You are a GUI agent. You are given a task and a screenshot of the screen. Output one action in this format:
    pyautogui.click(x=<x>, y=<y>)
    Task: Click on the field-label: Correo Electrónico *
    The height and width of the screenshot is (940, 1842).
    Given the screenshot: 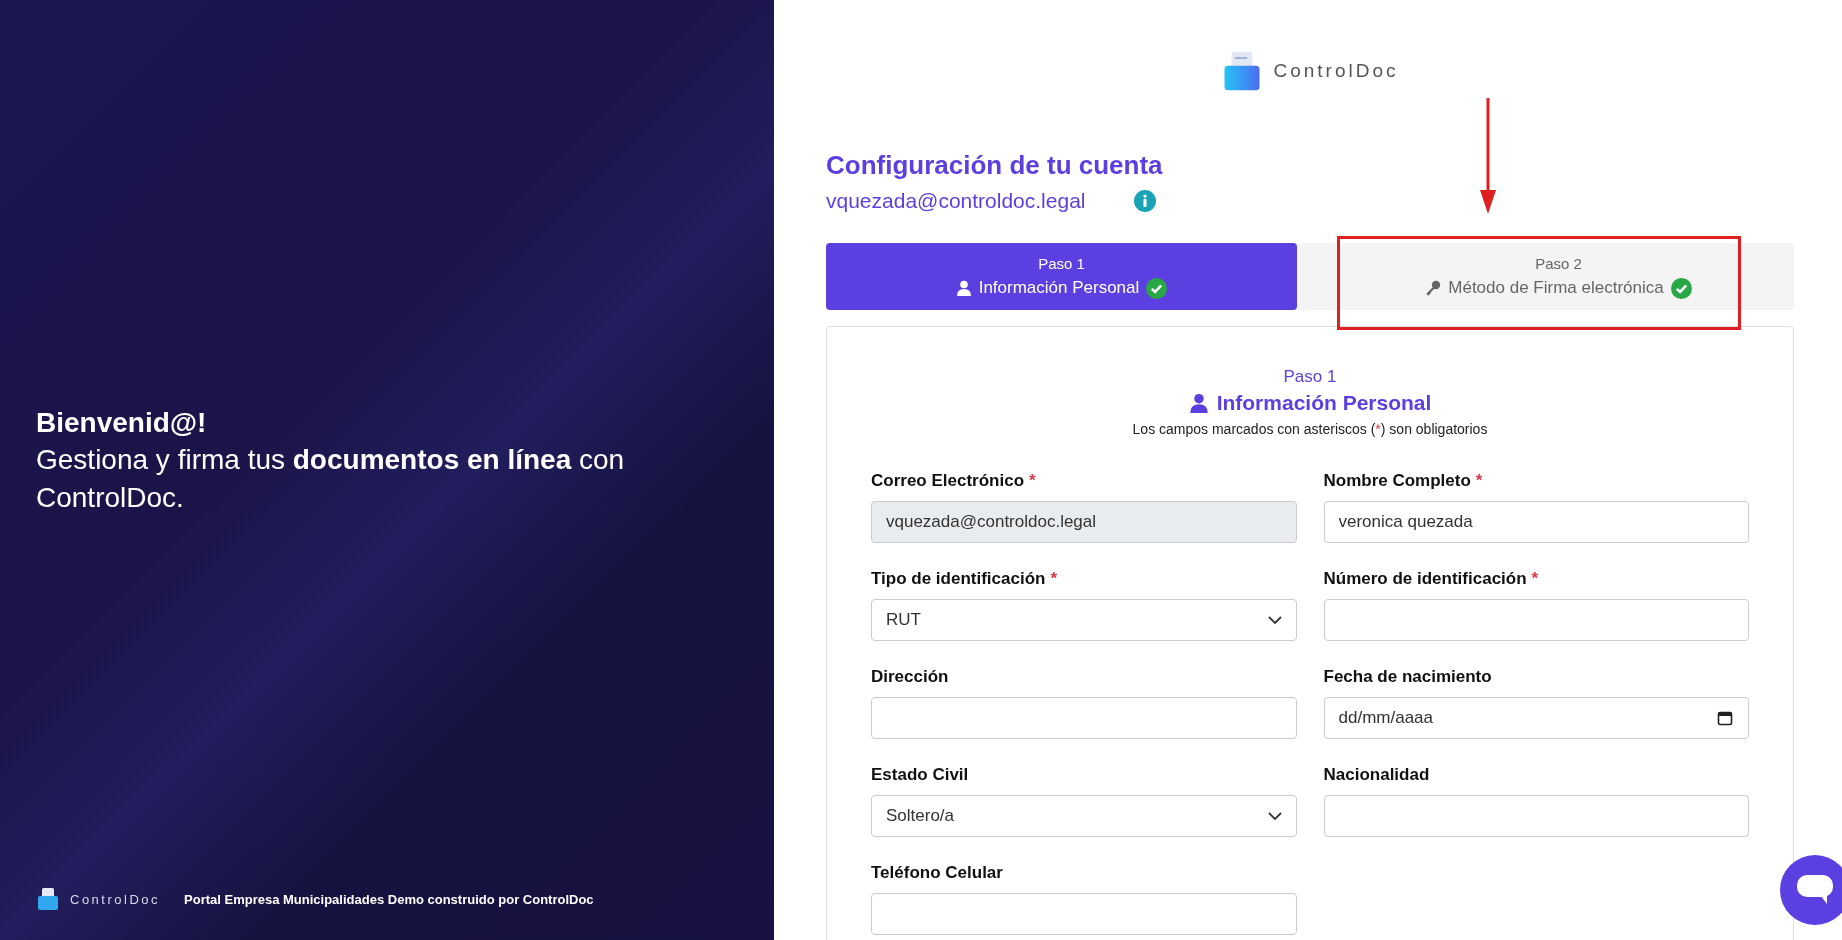 What is the action you would take?
    pyautogui.click(x=954, y=481)
    